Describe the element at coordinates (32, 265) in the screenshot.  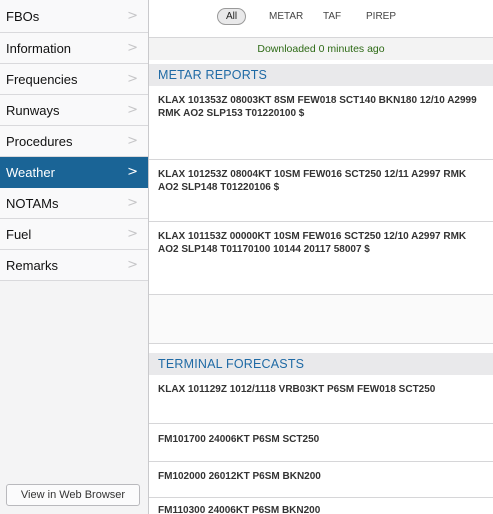
I see `sidebar-item-label: Remarks` at that location.